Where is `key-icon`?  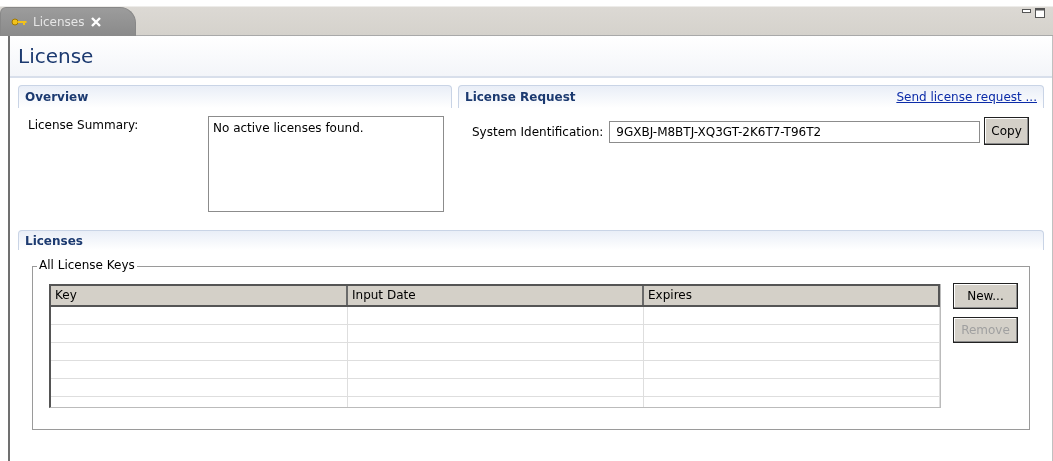 key-icon is located at coordinates (19, 22).